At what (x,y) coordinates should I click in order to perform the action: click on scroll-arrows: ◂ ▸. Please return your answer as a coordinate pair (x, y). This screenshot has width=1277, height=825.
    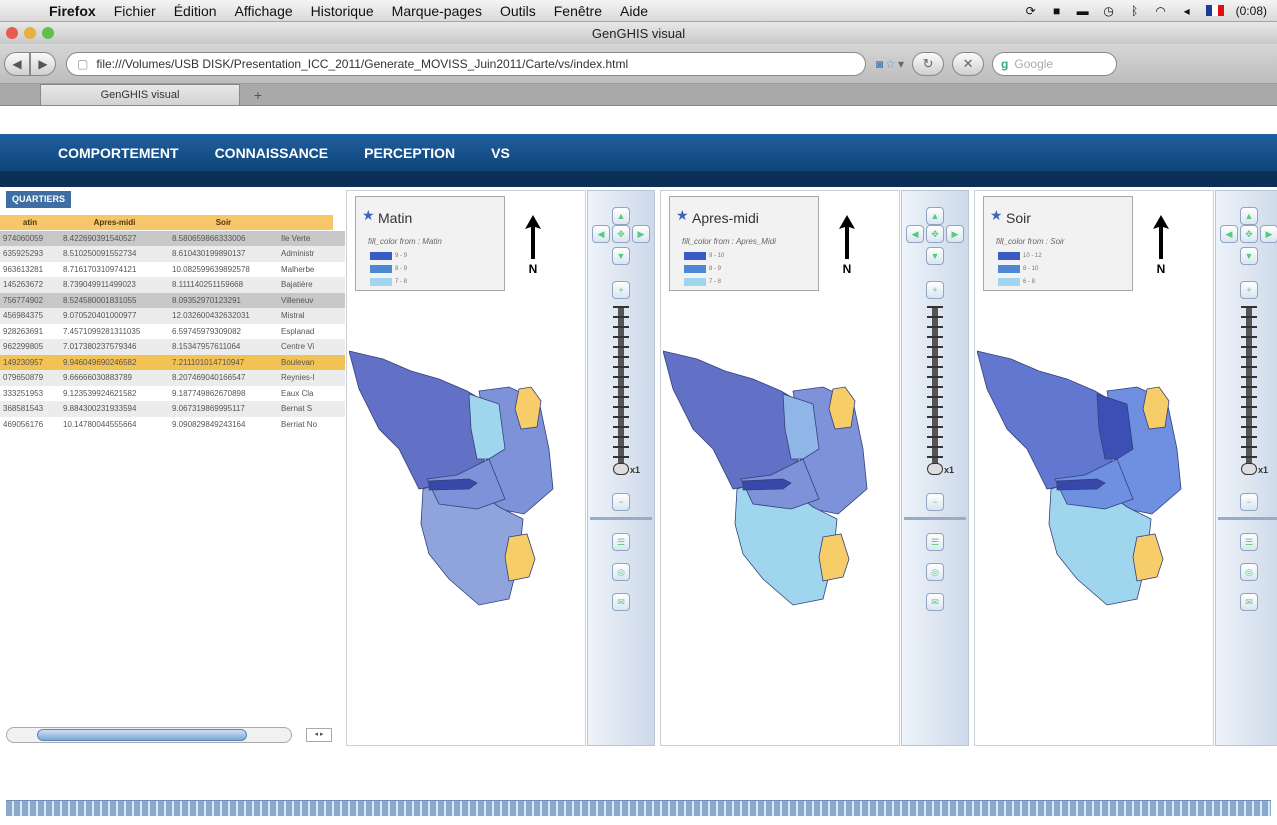
    Looking at the image, I should click on (319, 735).